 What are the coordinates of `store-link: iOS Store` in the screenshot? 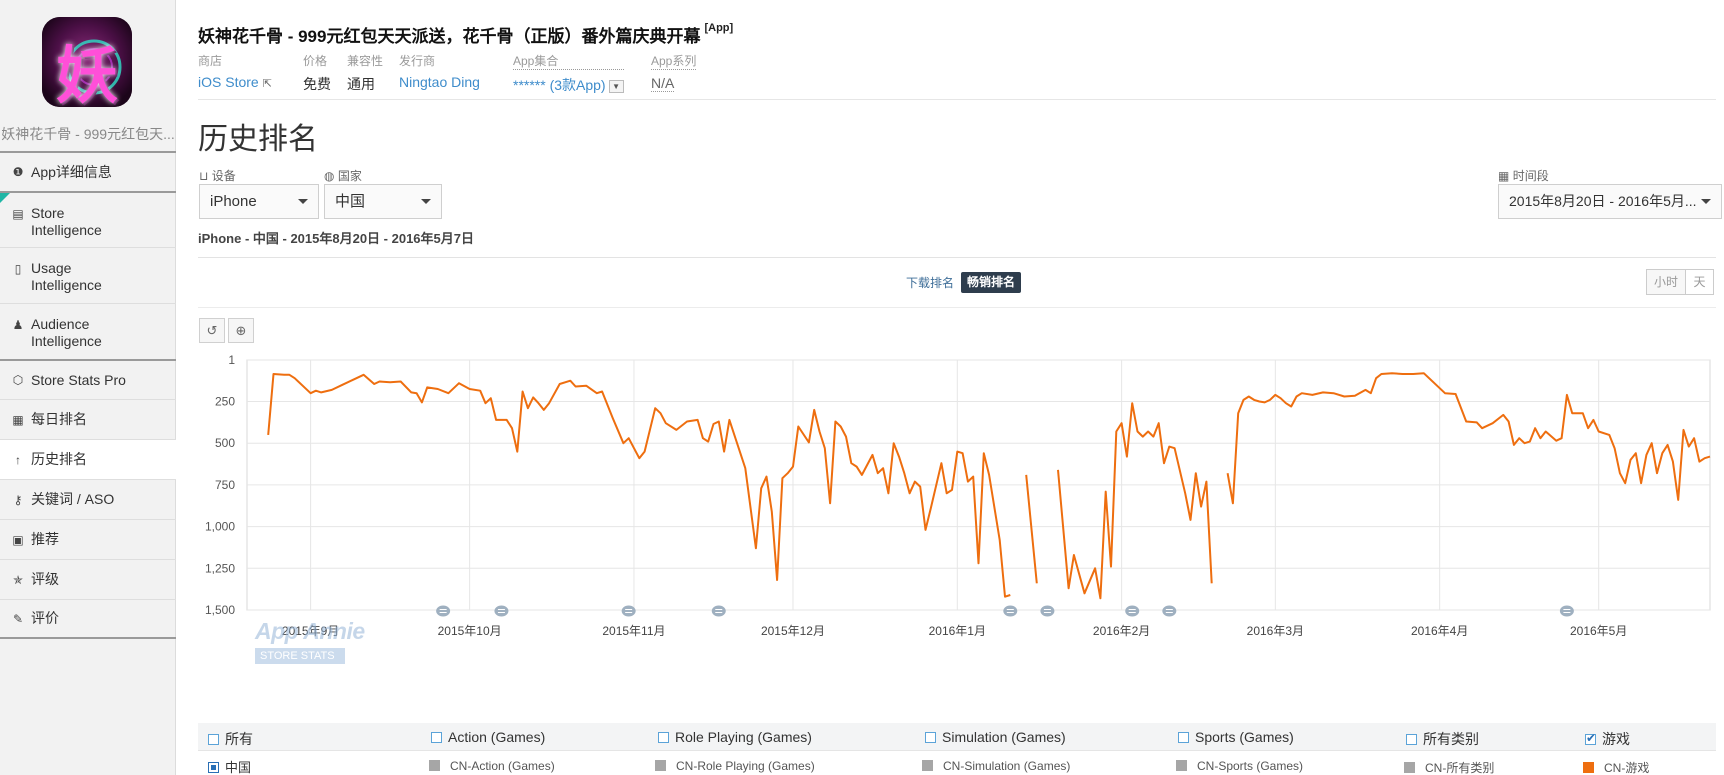 It's located at (228, 82).